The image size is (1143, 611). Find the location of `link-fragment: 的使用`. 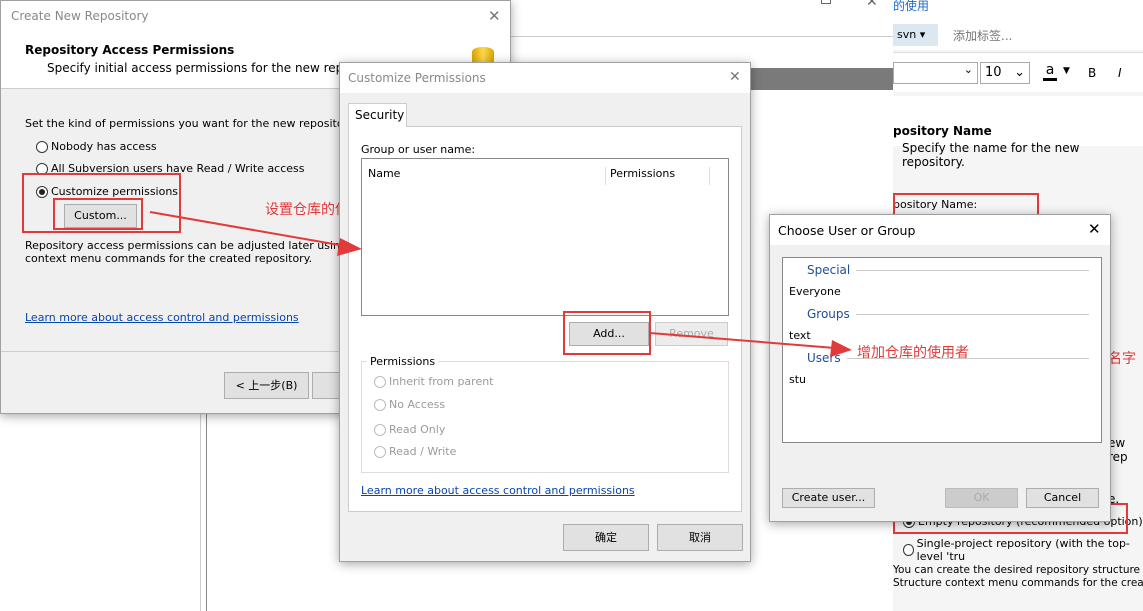

link-fragment: 的使用 is located at coordinates (911, 6).